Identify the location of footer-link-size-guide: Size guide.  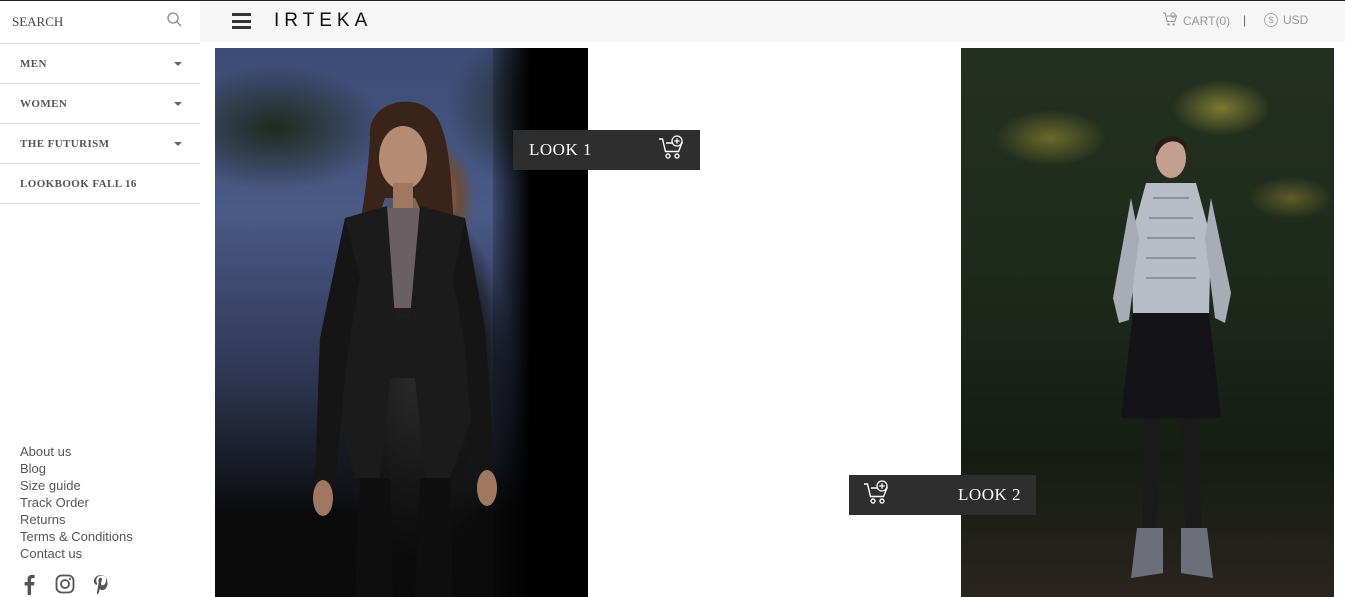
(76, 485).